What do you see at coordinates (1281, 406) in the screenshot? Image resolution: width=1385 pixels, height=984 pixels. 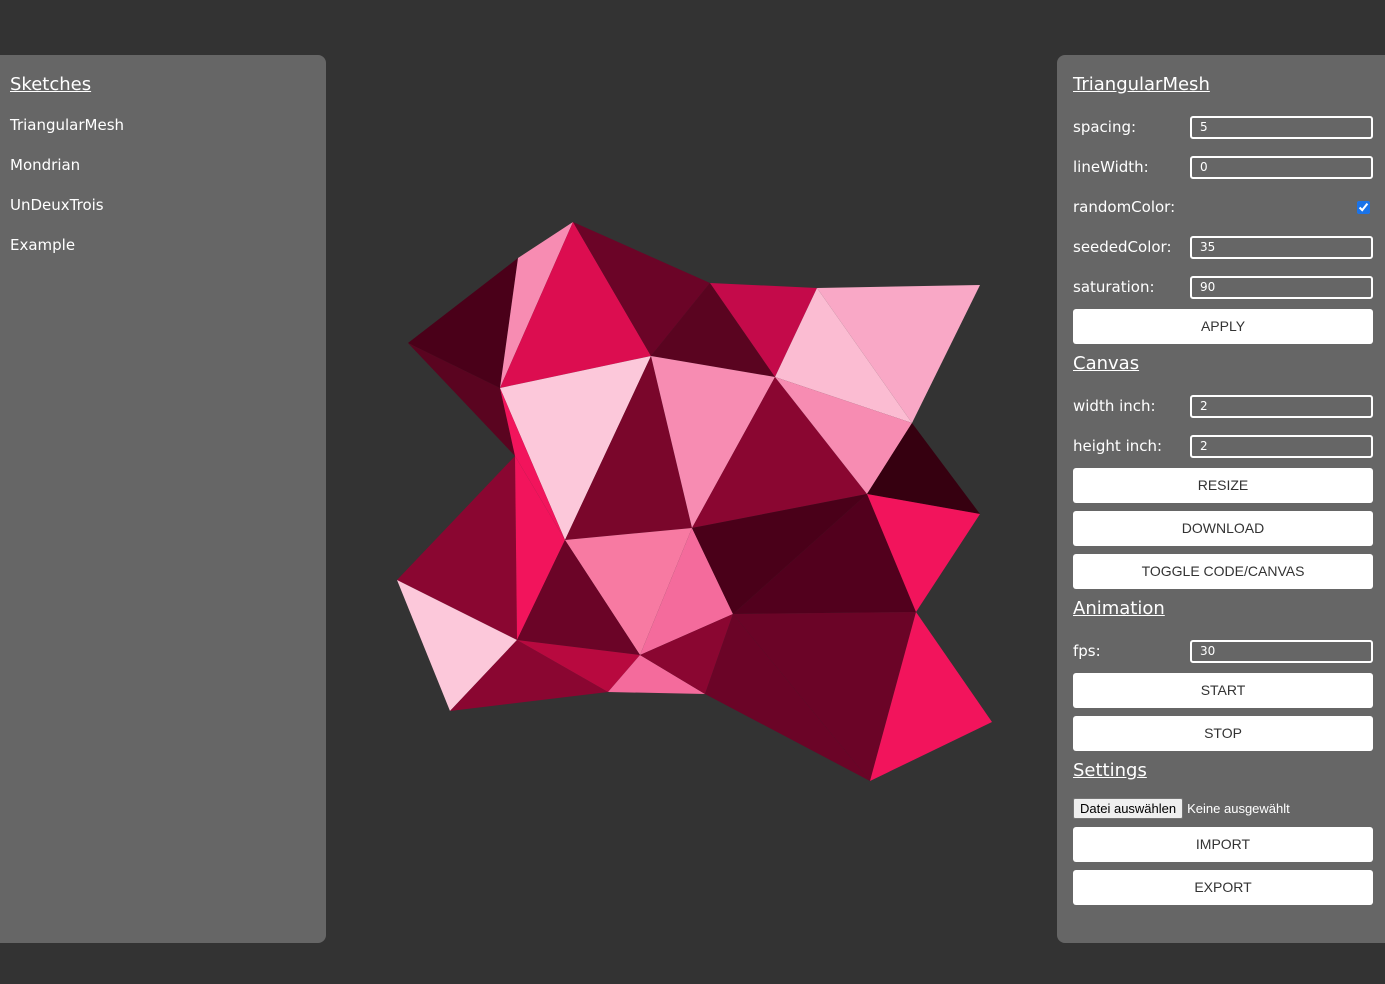 I see `width-input` at bounding box center [1281, 406].